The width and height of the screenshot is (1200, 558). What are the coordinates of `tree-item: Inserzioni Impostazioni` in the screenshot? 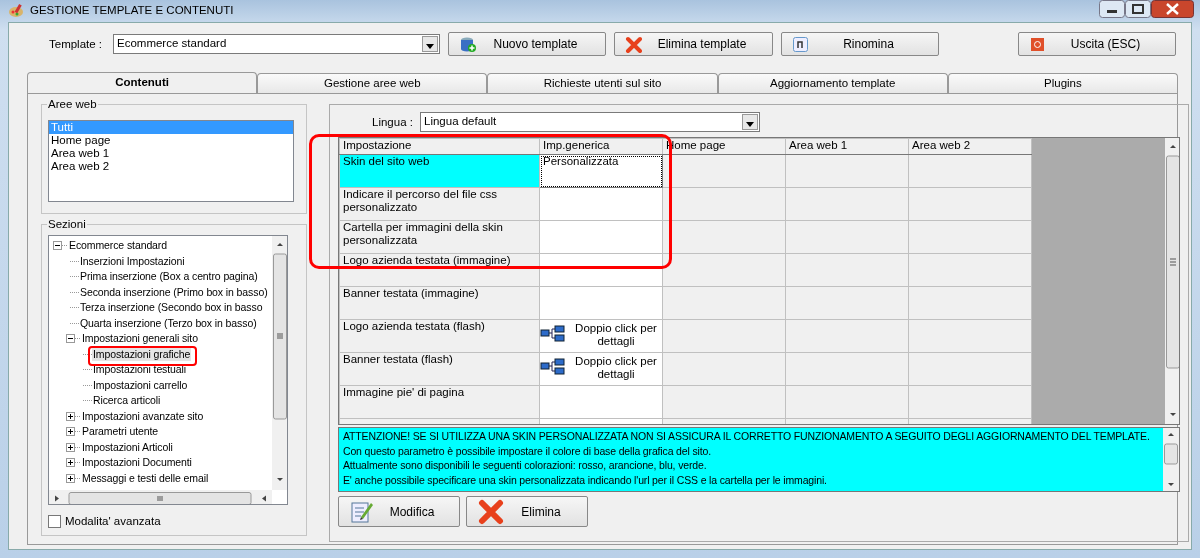 It's located at (132, 261).